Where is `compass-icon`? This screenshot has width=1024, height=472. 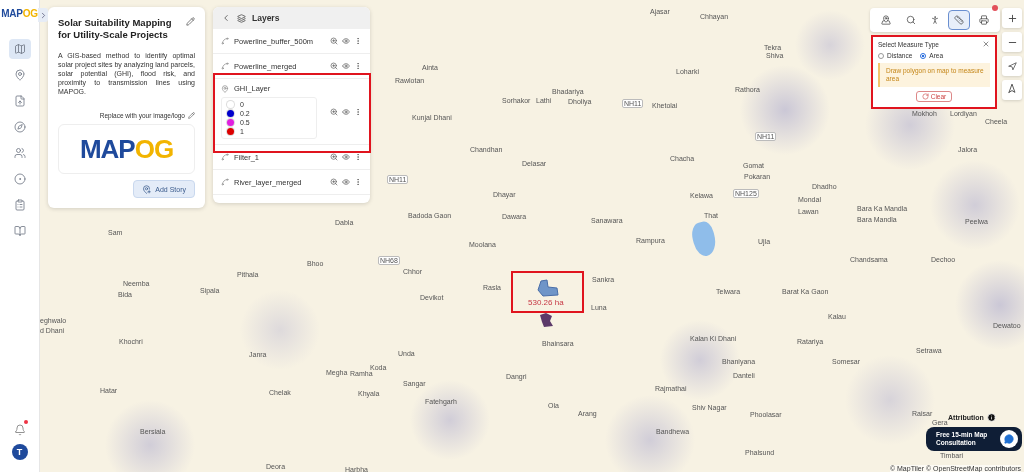
compass-icon is located at coordinates (19, 127).